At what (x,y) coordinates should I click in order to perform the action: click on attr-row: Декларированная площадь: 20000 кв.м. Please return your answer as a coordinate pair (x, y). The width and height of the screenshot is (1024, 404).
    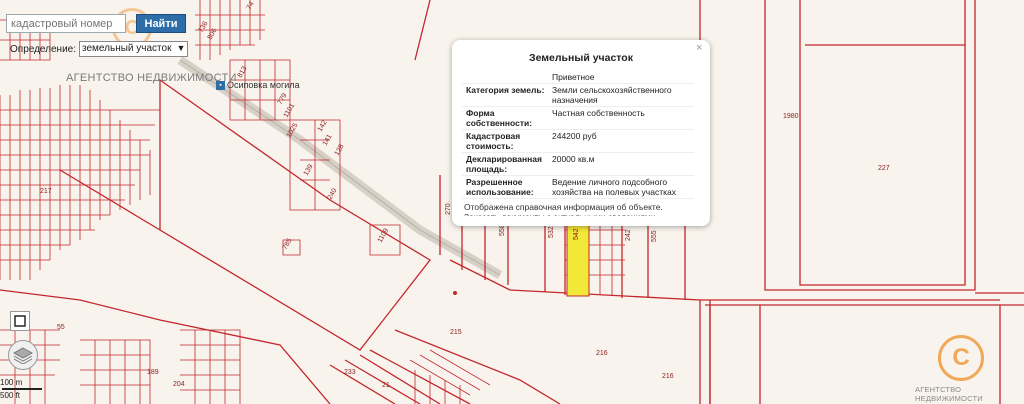
    Looking at the image, I should click on (578, 164).